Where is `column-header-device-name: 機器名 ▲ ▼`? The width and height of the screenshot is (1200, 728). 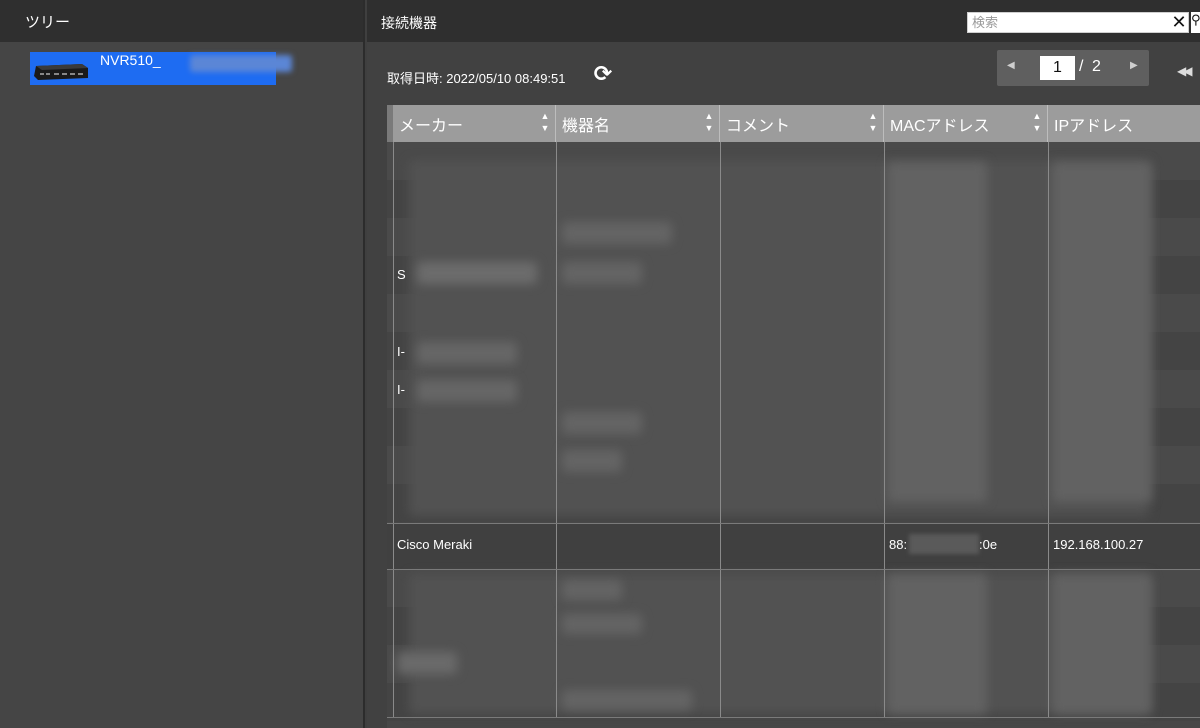 column-header-device-name: 機器名 ▲ ▼ is located at coordinates (638, 123).